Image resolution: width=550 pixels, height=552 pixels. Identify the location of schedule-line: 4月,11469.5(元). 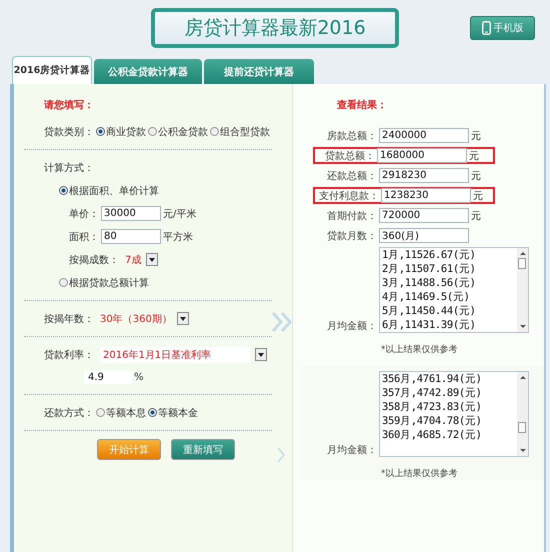
(426, 297).